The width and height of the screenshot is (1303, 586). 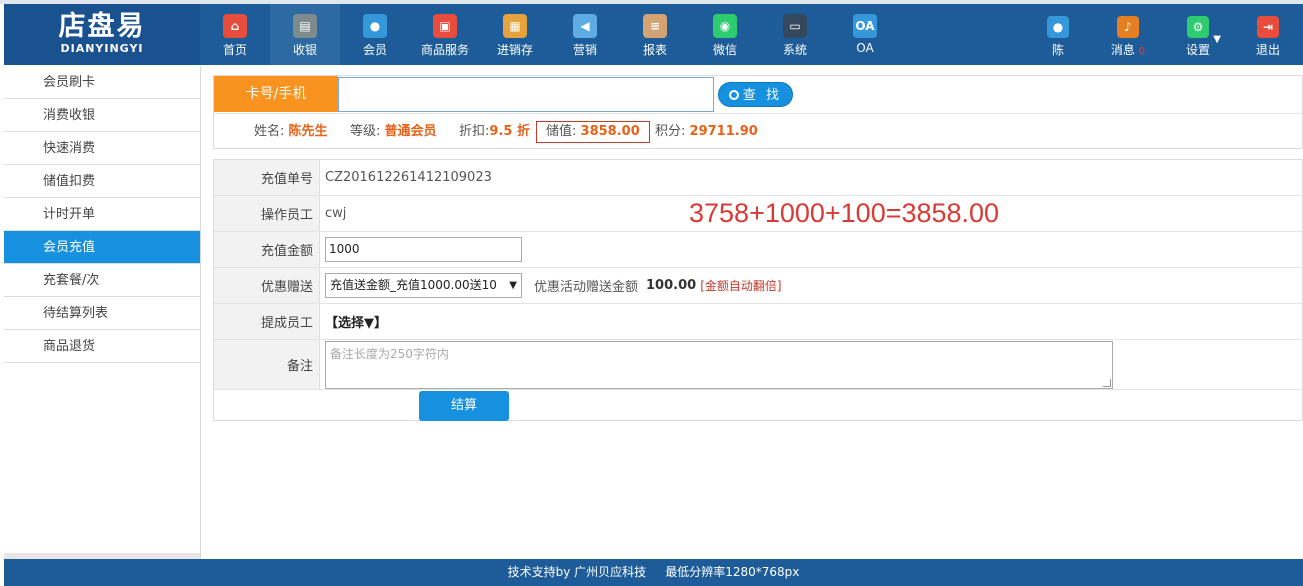 What do you see at coordinates (389, 354) in the screenshot?
I see `remark-placeholder: 备注长度为250字符内` at bounding box center [389, 354].